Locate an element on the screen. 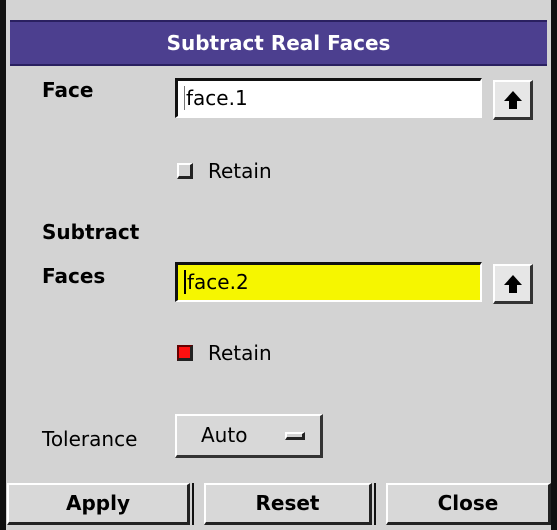 This screenshot has height=530, width=557. face-retain-checkbox is located at coordinates (185, 171).